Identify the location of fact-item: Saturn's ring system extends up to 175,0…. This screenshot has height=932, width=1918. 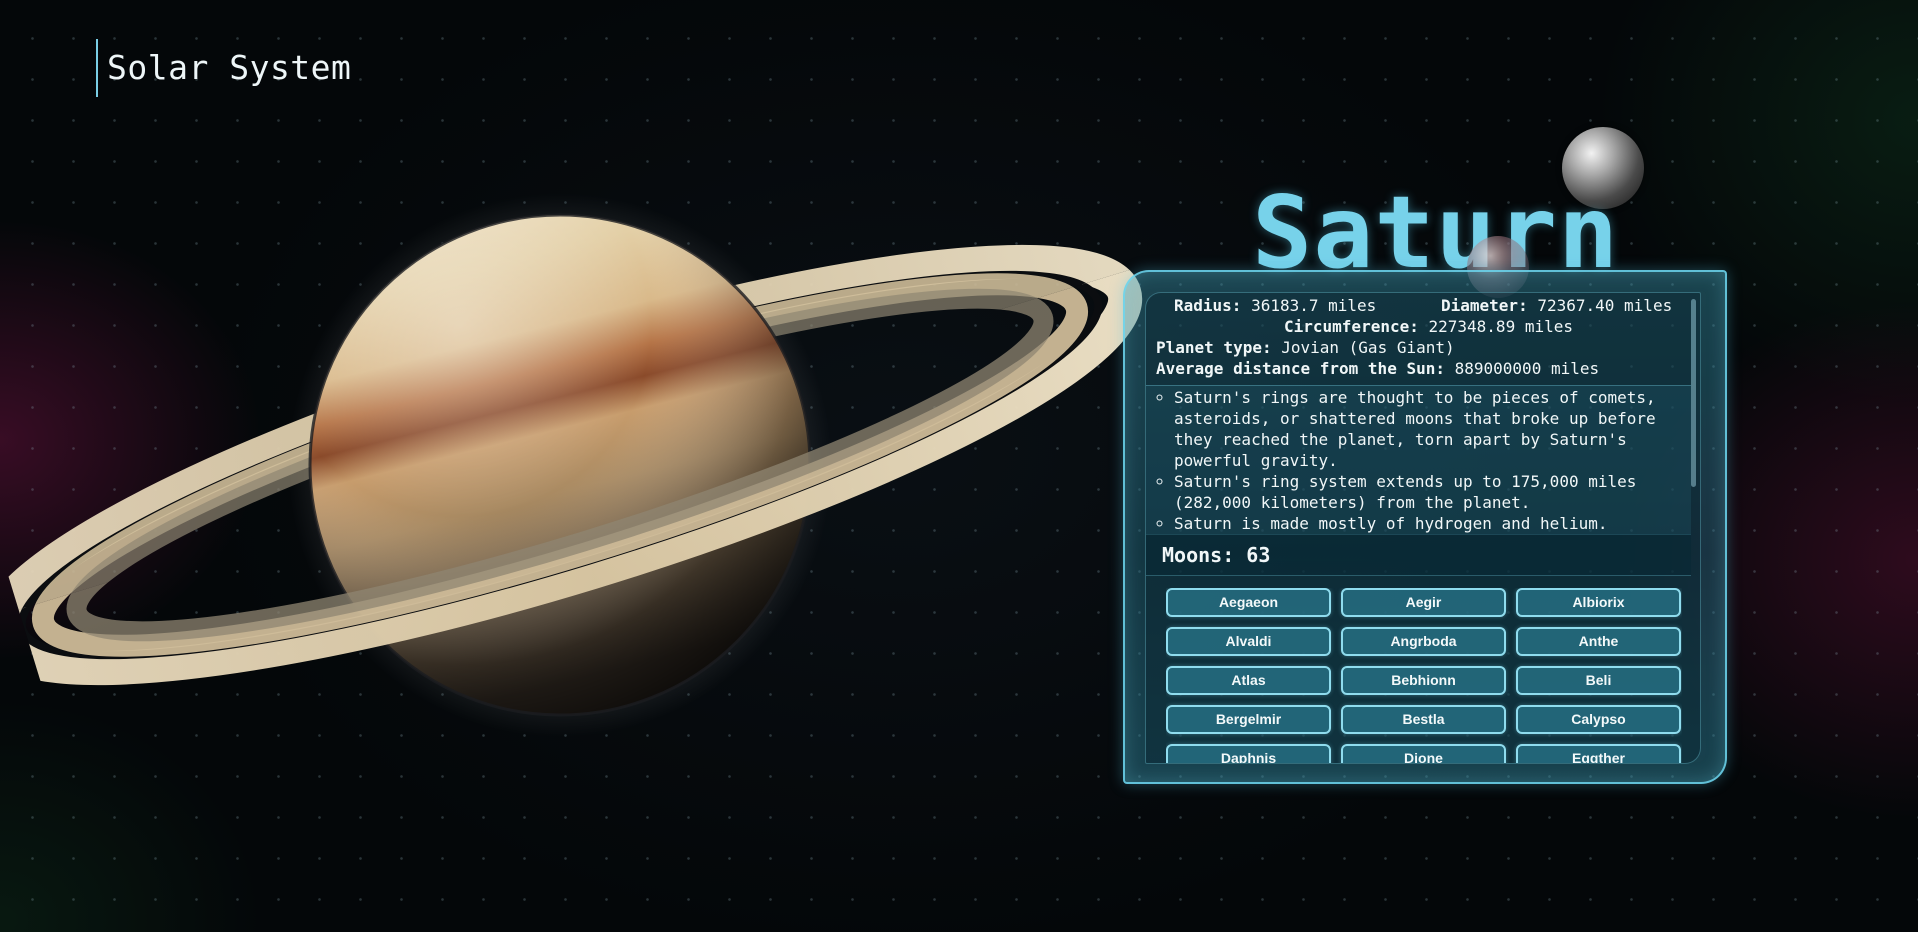
(1432, 492).